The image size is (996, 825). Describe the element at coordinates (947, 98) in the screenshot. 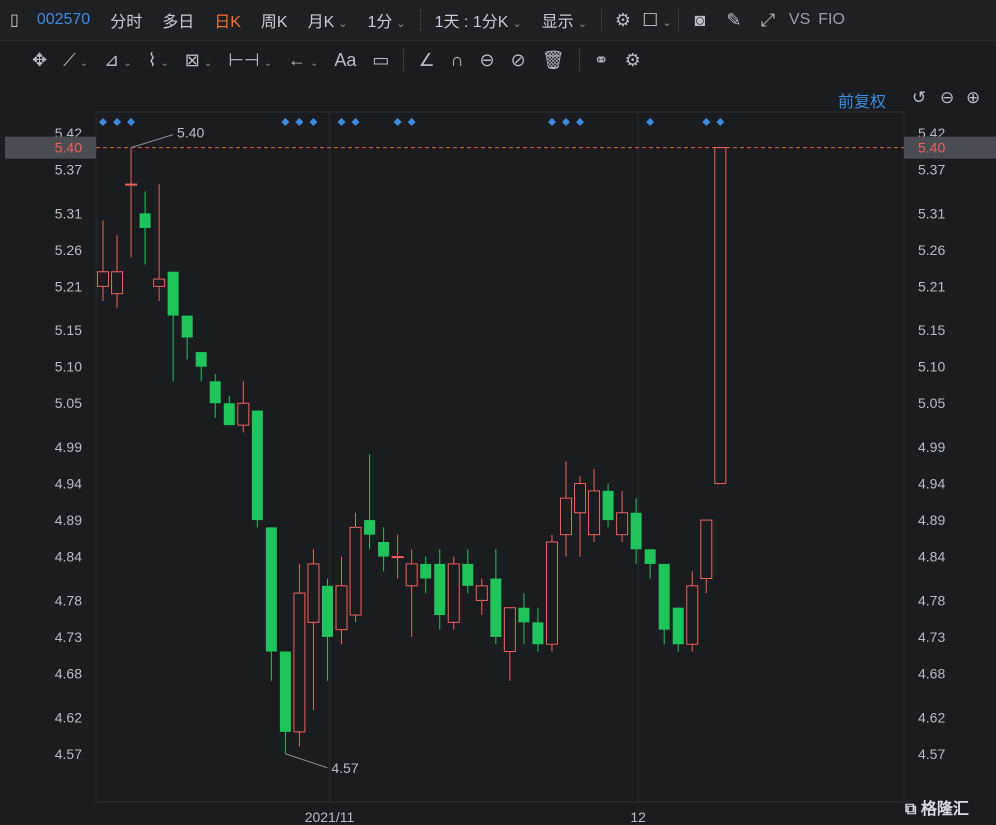

I see `zoom-out-icon: ⊖` at that location.